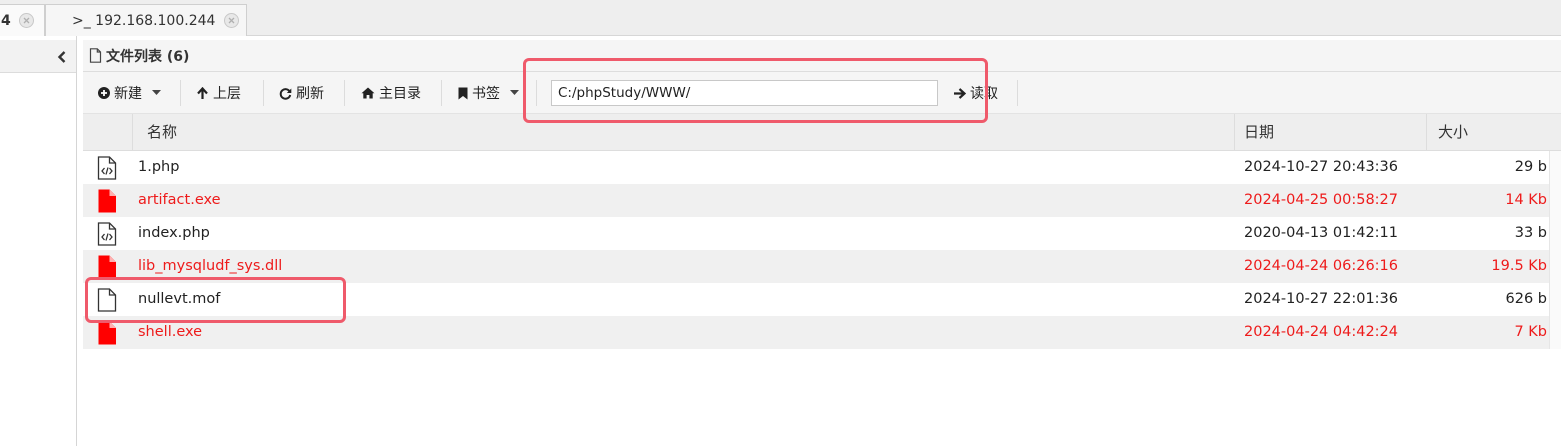 Image resolution: width=1561 pixels, height=446 pixels. I want to click on arrow-right-icon, so click(960, 93).